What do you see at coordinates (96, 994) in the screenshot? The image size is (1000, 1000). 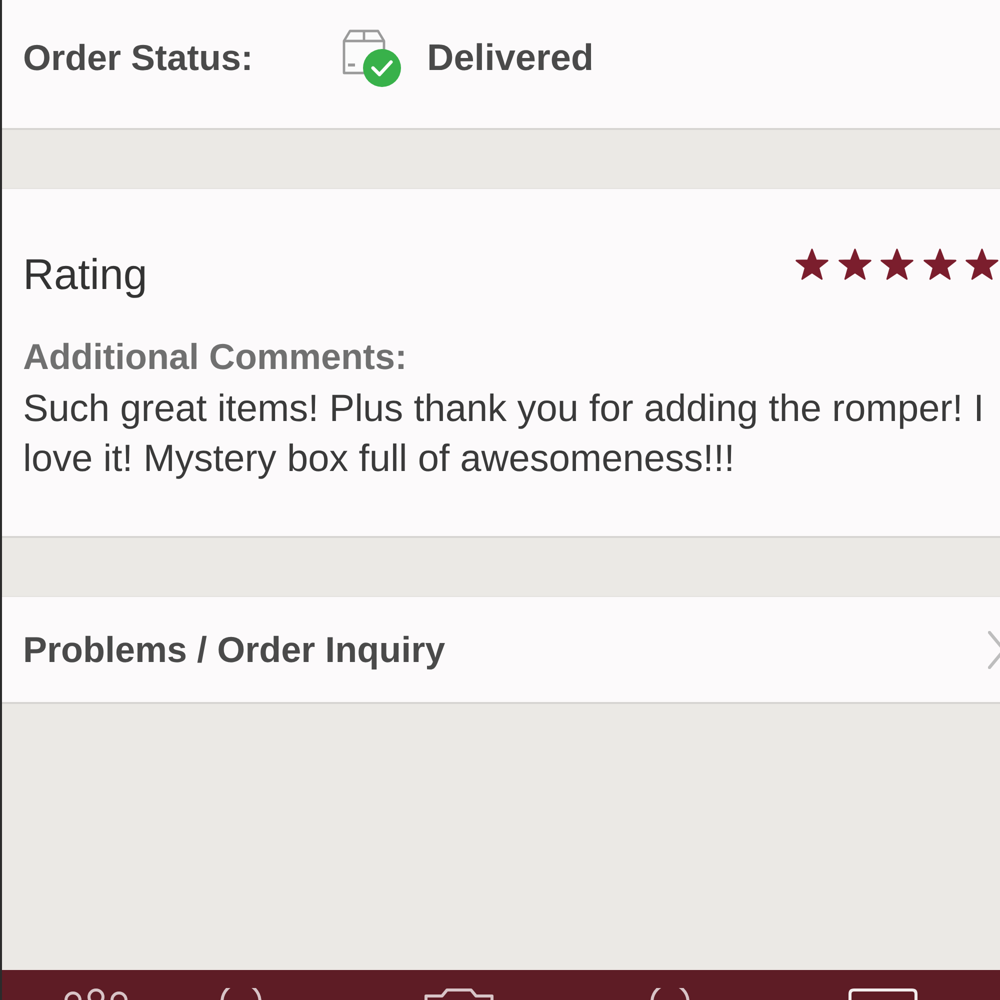 I see `people-icon` at bounding box center [96, 994].